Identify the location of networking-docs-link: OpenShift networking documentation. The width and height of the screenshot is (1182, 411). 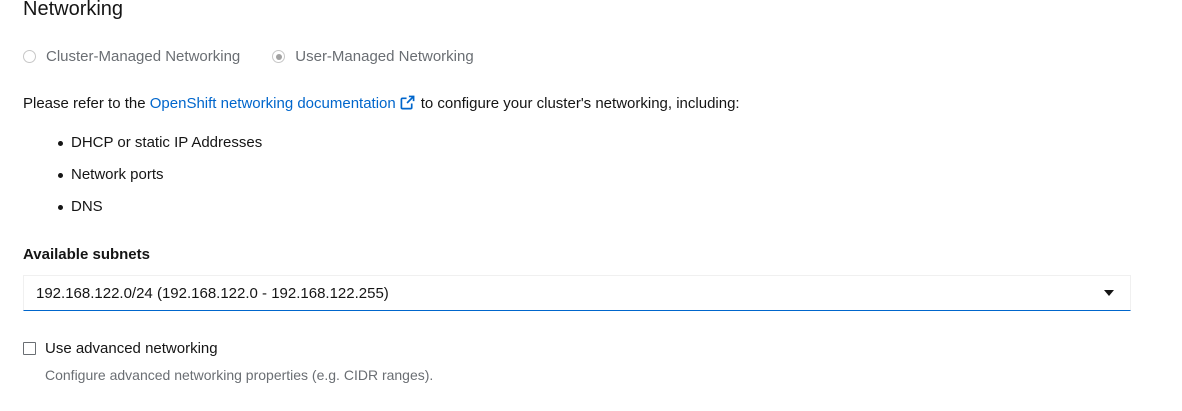
(285, 103).